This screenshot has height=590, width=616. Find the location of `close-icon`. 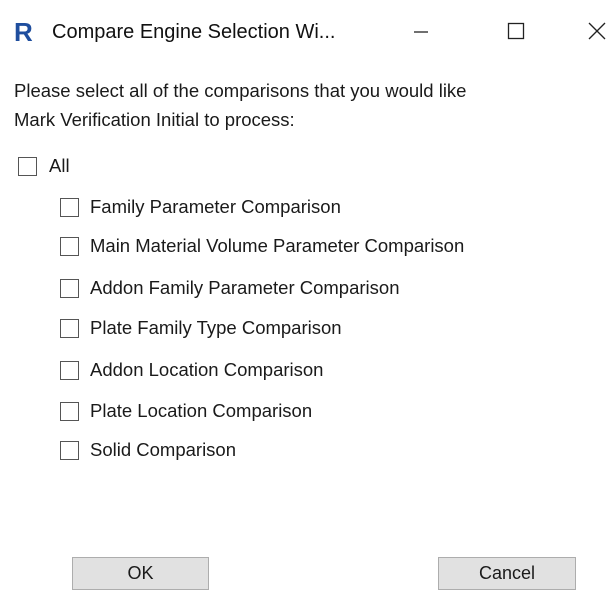

close-icon is located at coordinates (597, 31).